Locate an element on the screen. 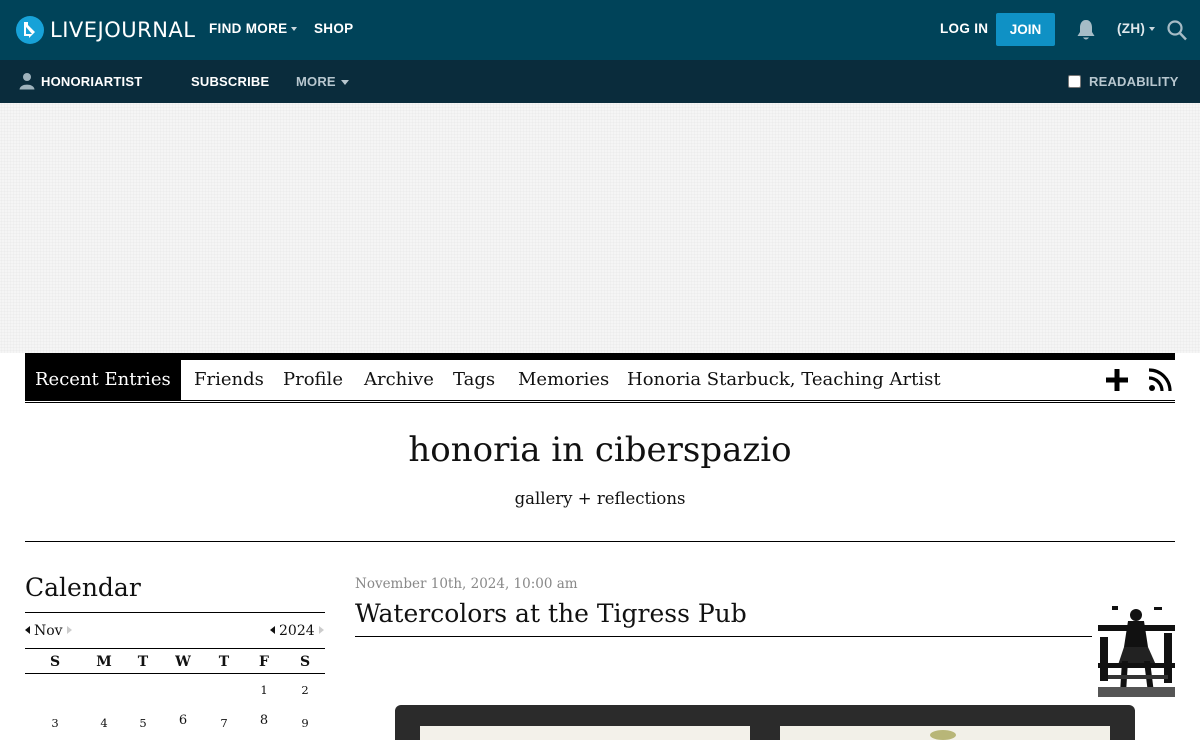 The height and width of the screenshot is (740, 1200). journal-title: honoria in ciberspazio is located at coordinates (600, 450).